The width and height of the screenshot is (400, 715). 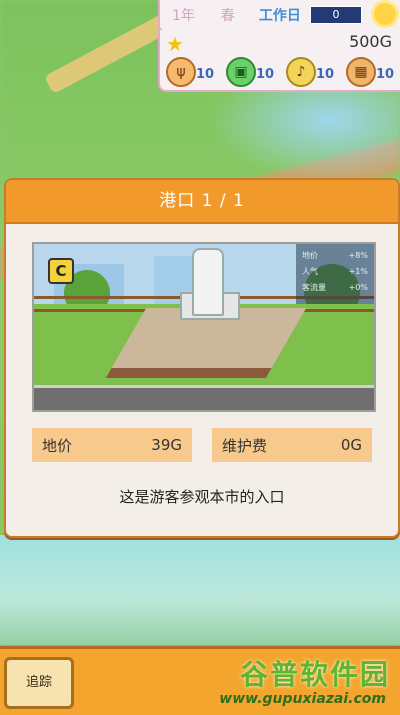 I want to click on watermark: 谷普软件园 www.gupuxiazai.com, so click(x=300, y=682).